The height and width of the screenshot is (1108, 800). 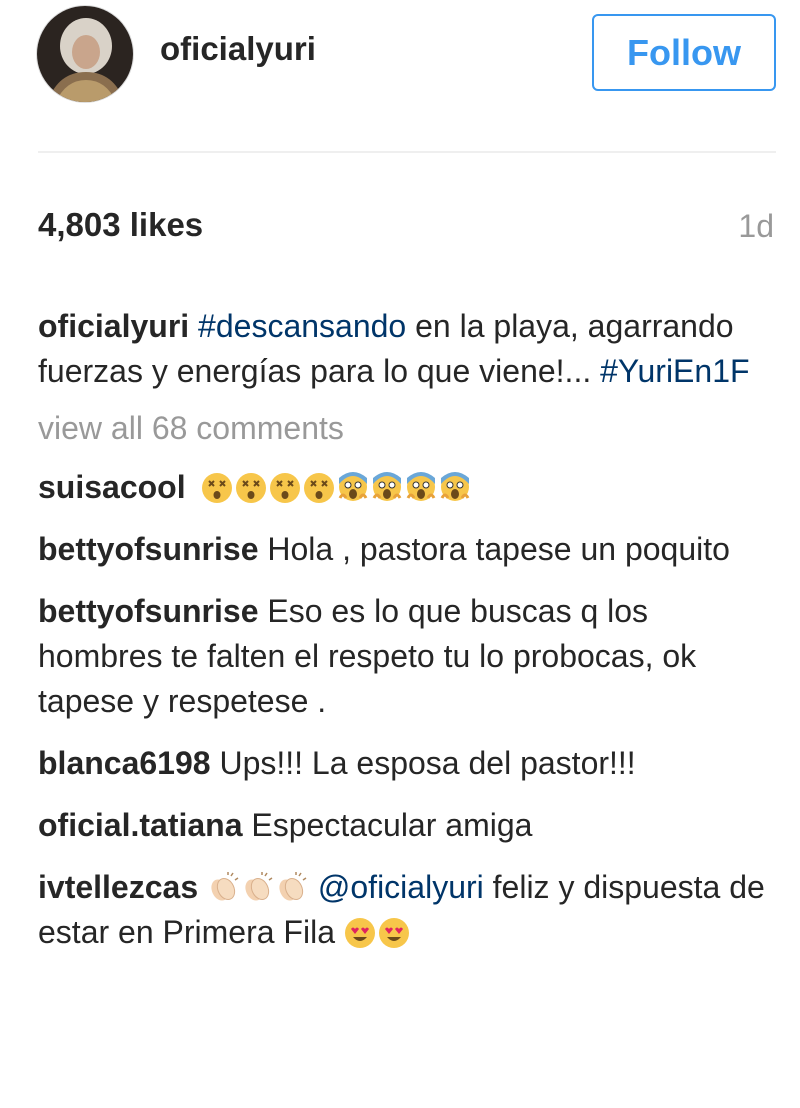 What do you see at coordinates (407, 152) in the screenshot?
I see `divider` at bounding box center [407, 152].